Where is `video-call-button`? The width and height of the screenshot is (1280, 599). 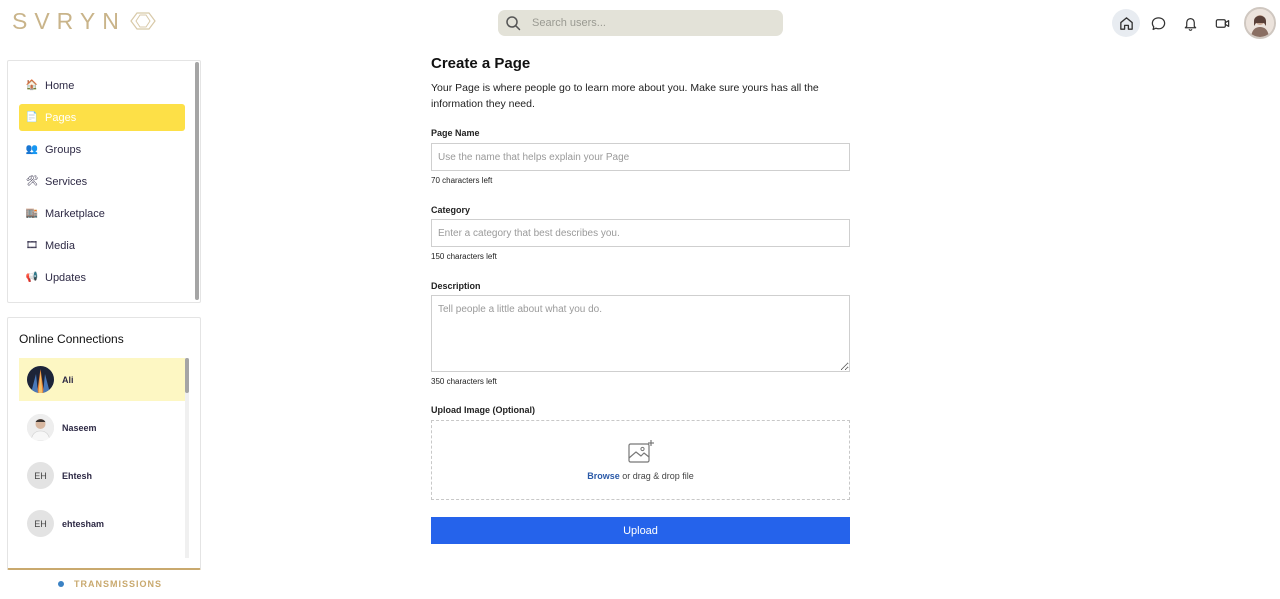
video-call-button is located at coordinates (1222, 23).